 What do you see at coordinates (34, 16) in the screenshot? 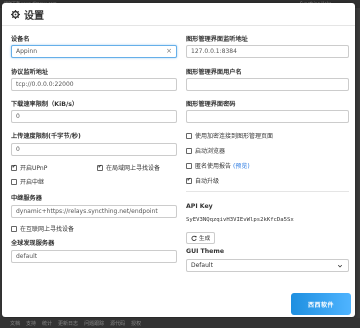
I see `dialog-title: 设置` at bounding box center [34, 16].